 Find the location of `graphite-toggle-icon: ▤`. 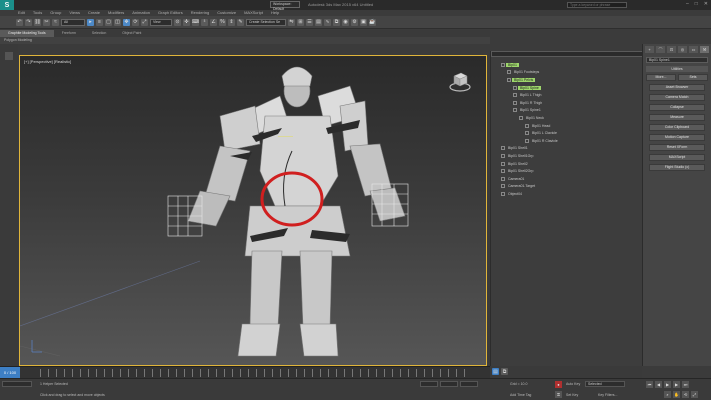

graphite-toggle-icon: ▤ is located at coordinates (318, 22).